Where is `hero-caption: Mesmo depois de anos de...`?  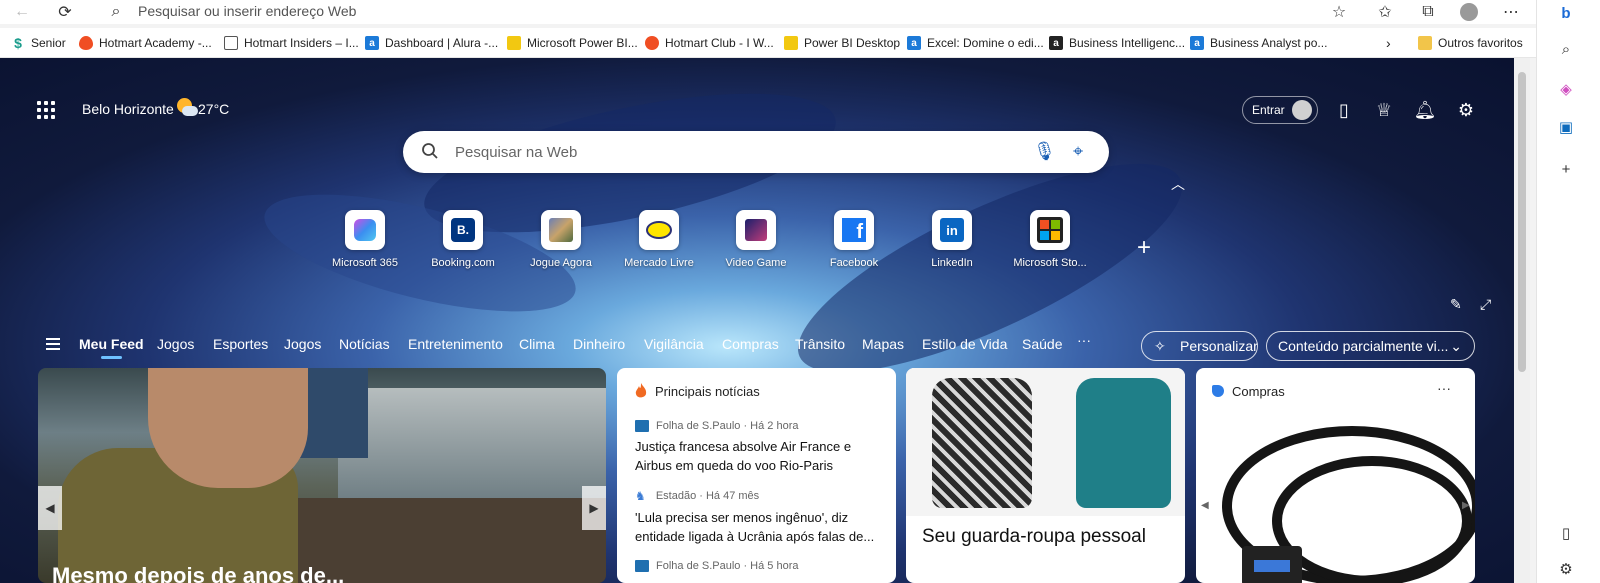
hero-caption: Mesmo depois de anos de... is located at coordinates (198, 573).